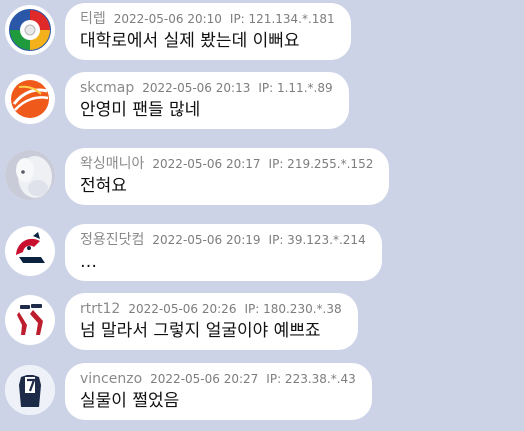 The width and height of the screenshot is (524, 431). Describe the element at coordinates (167, 19) in the screenshot. I see `timestamp: 2022-05-06 20:10` at that location.